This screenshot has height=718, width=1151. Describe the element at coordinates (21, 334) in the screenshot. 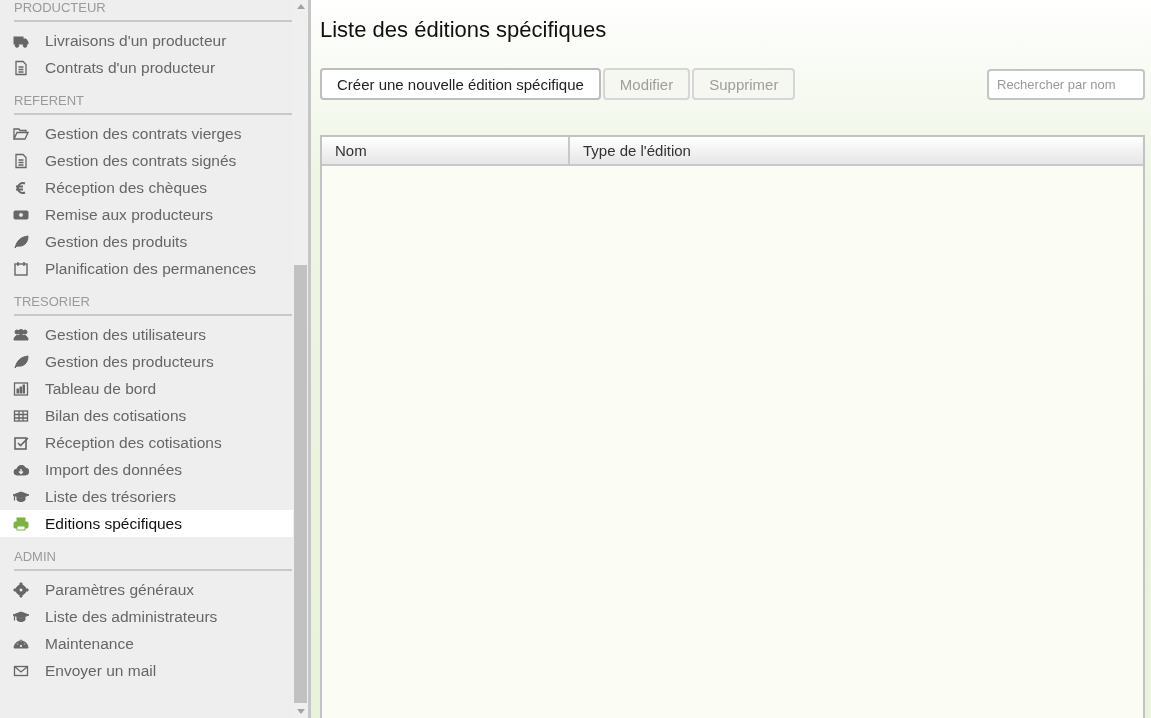

I see `users-icon` at that location.